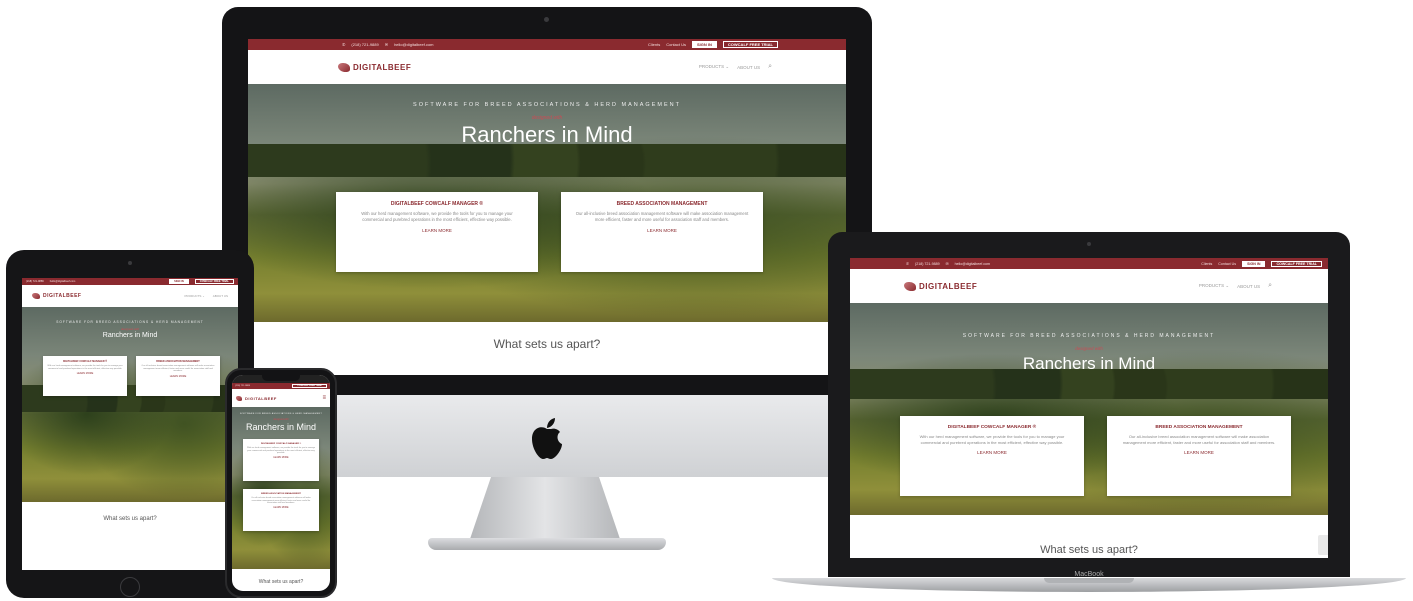 This screenshot has width=1413, height=601. Describe the element at coordinates (545, 508) in the screenshot. I see `imac-stand-neck` at that location.